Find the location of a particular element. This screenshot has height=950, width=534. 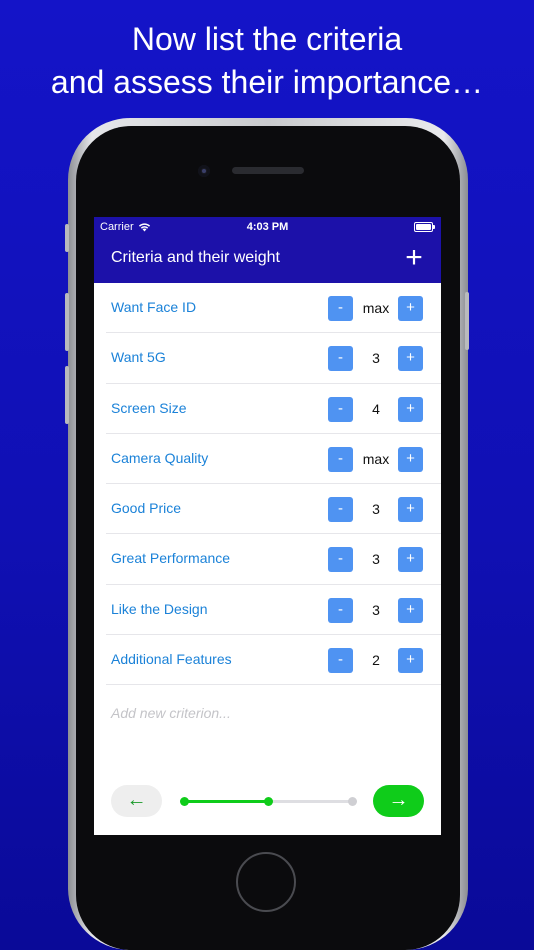

status-bar: Carrier 4:03 PM is located at coordinates (267, 227).